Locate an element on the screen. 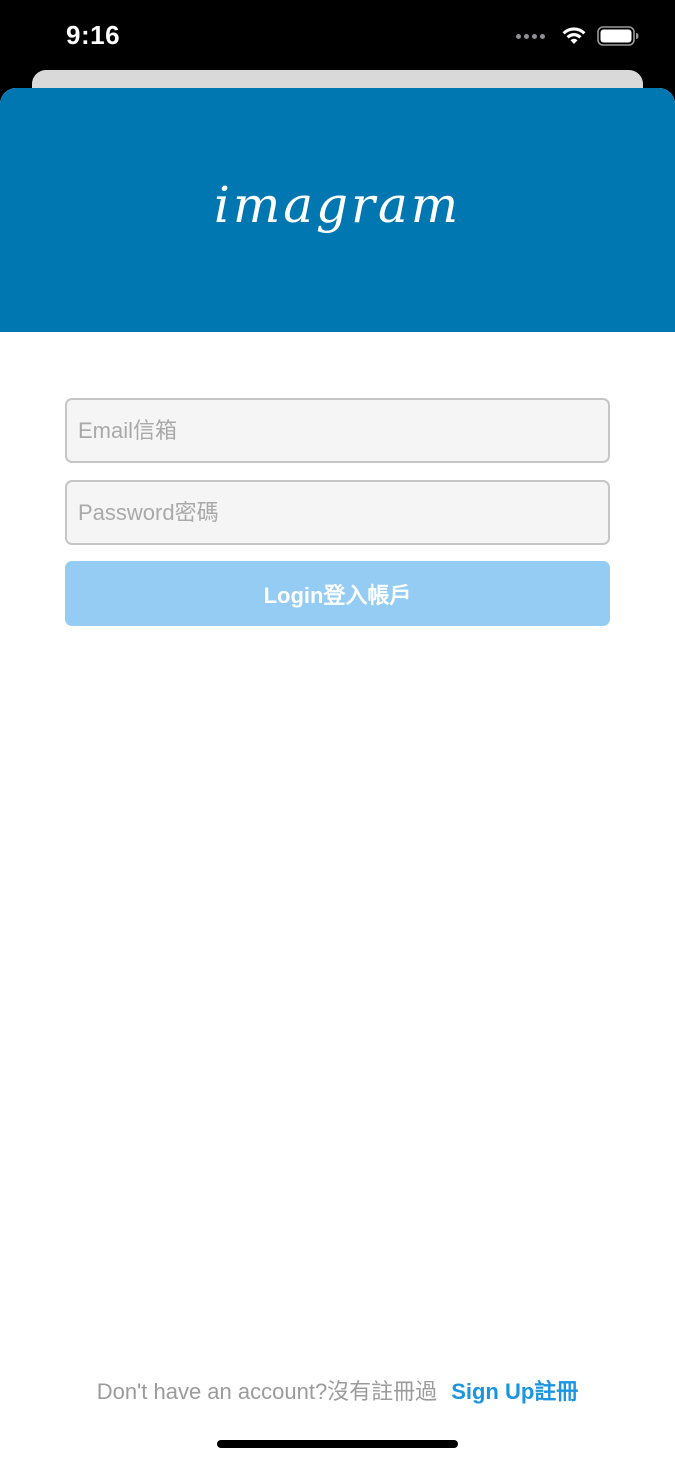  signup-row: Don't have an account?沒有註冊過 Sign Up註冊 is located at coordinates (337, 1390).